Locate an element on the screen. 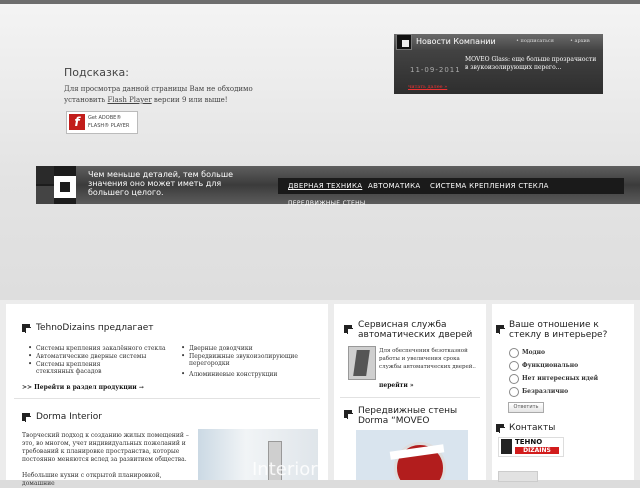 Image resolution: width=640 pixels, height=488 pixels. service-go-link: перейти » is located at coordinates (396, 385).